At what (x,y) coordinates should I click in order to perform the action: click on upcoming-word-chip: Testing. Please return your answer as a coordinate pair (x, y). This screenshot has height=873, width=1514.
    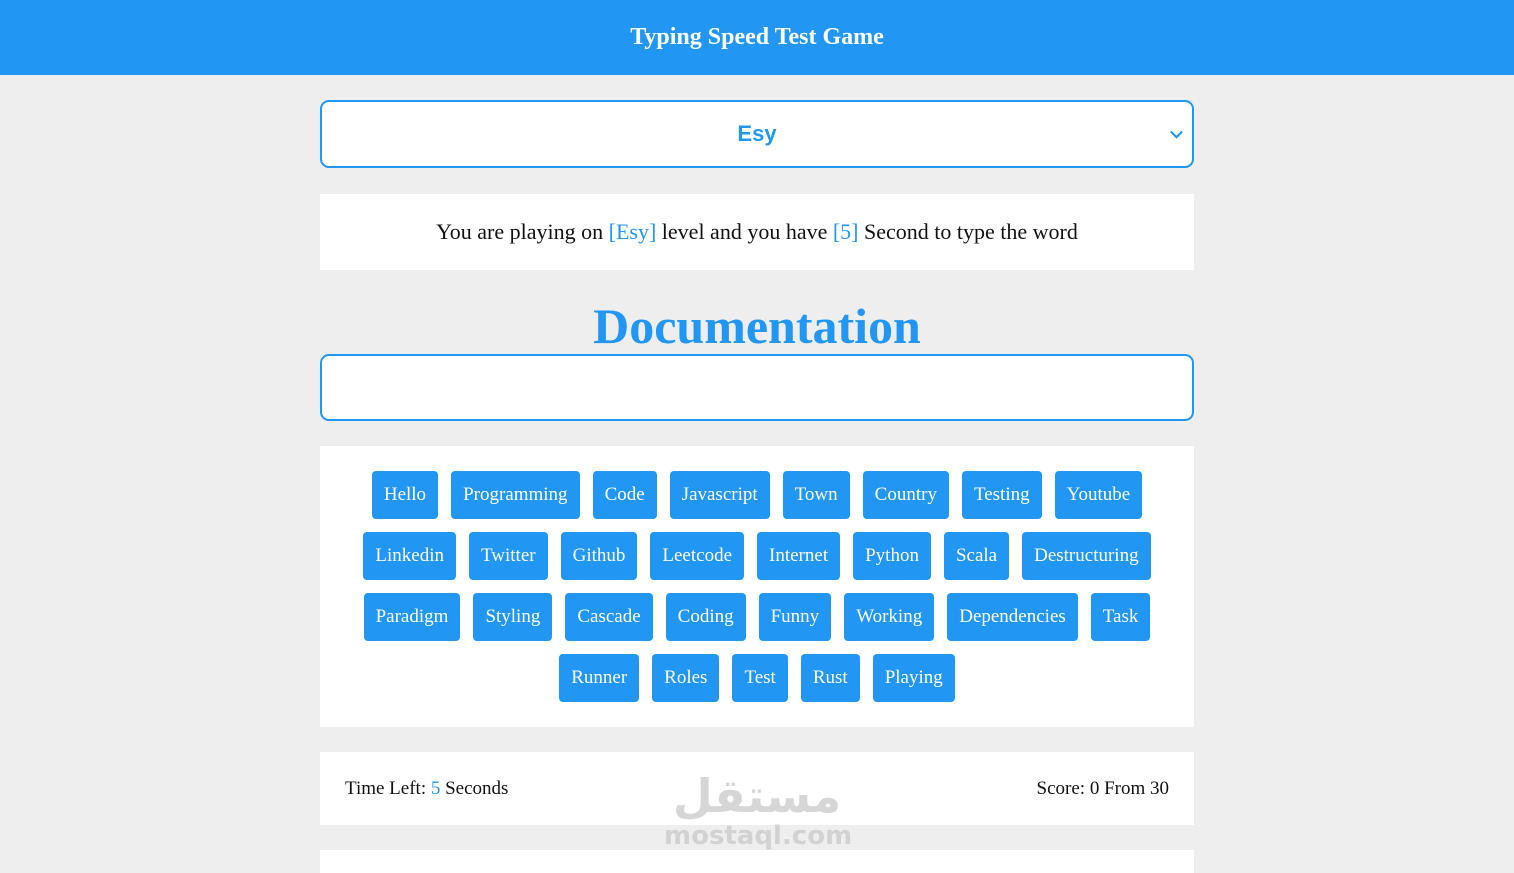
    Looking at the image, I should click on (1001, 495).